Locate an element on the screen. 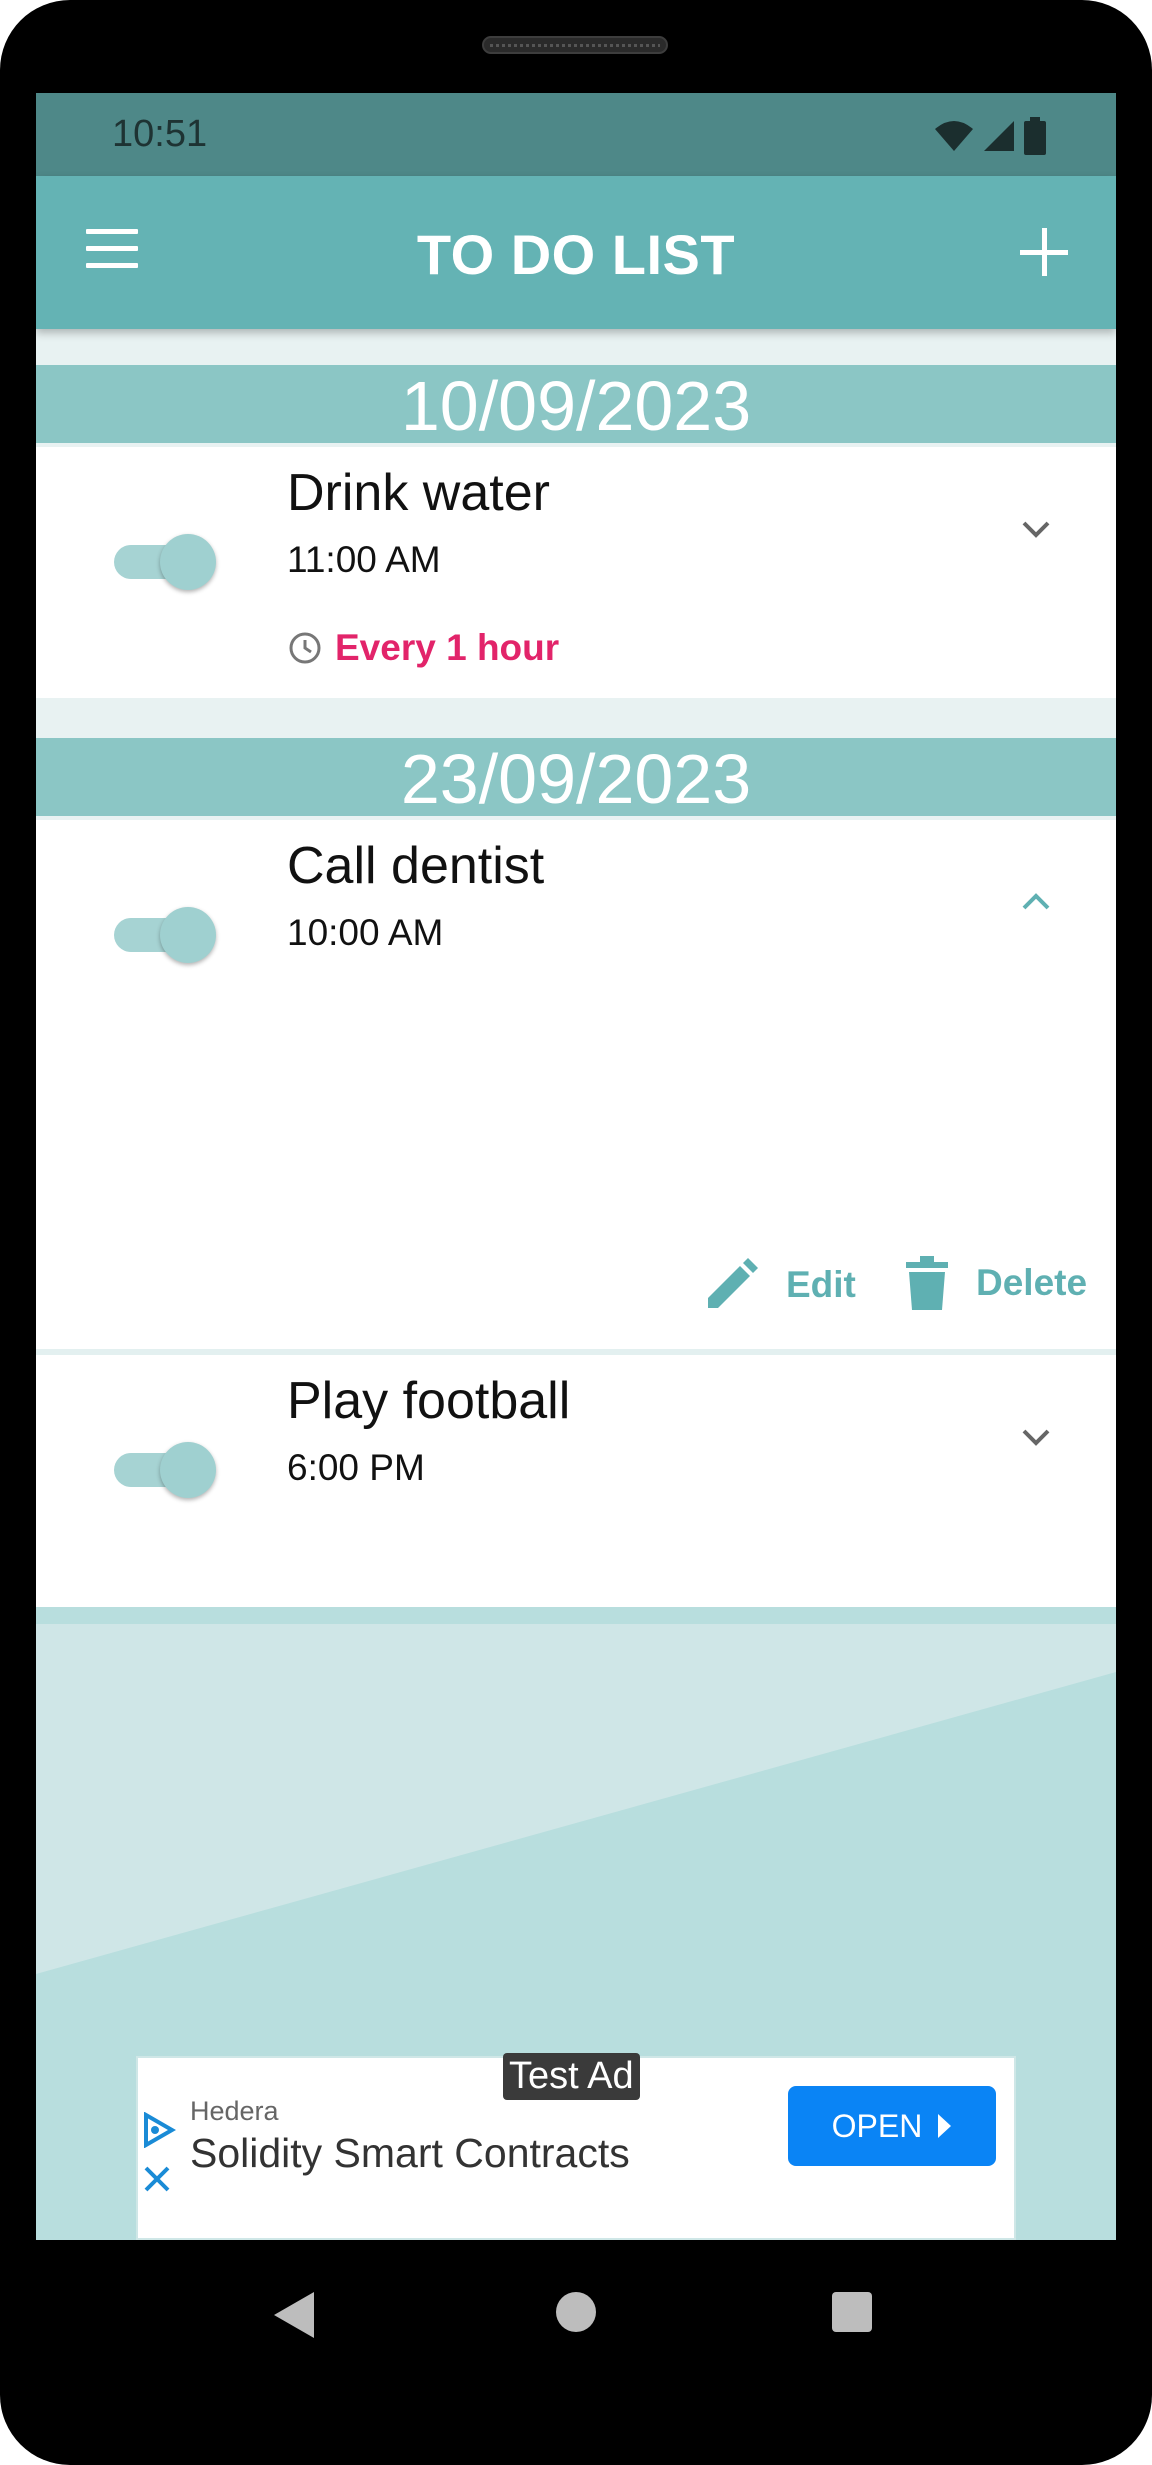 The height and width of the screenshot is (2465, 1152). caret-right-icon is located at coordinates (945, 2126).